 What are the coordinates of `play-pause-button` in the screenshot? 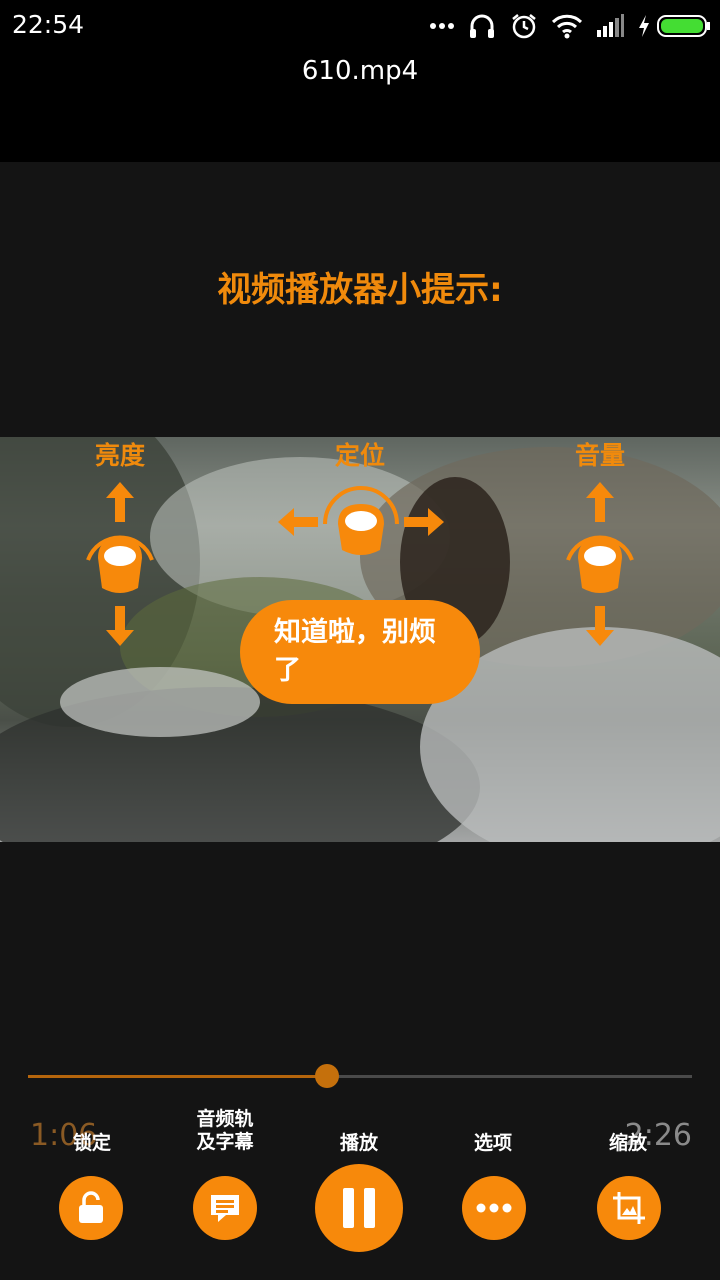 It's located at (359, 1208).